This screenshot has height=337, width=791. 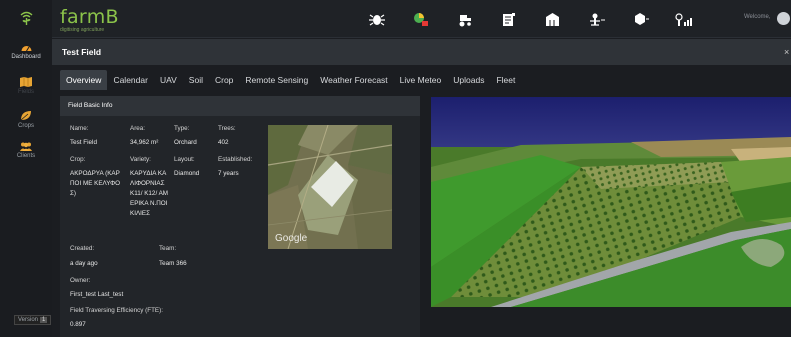 I want to click on version-label: Version, so click(x=28, y=320).